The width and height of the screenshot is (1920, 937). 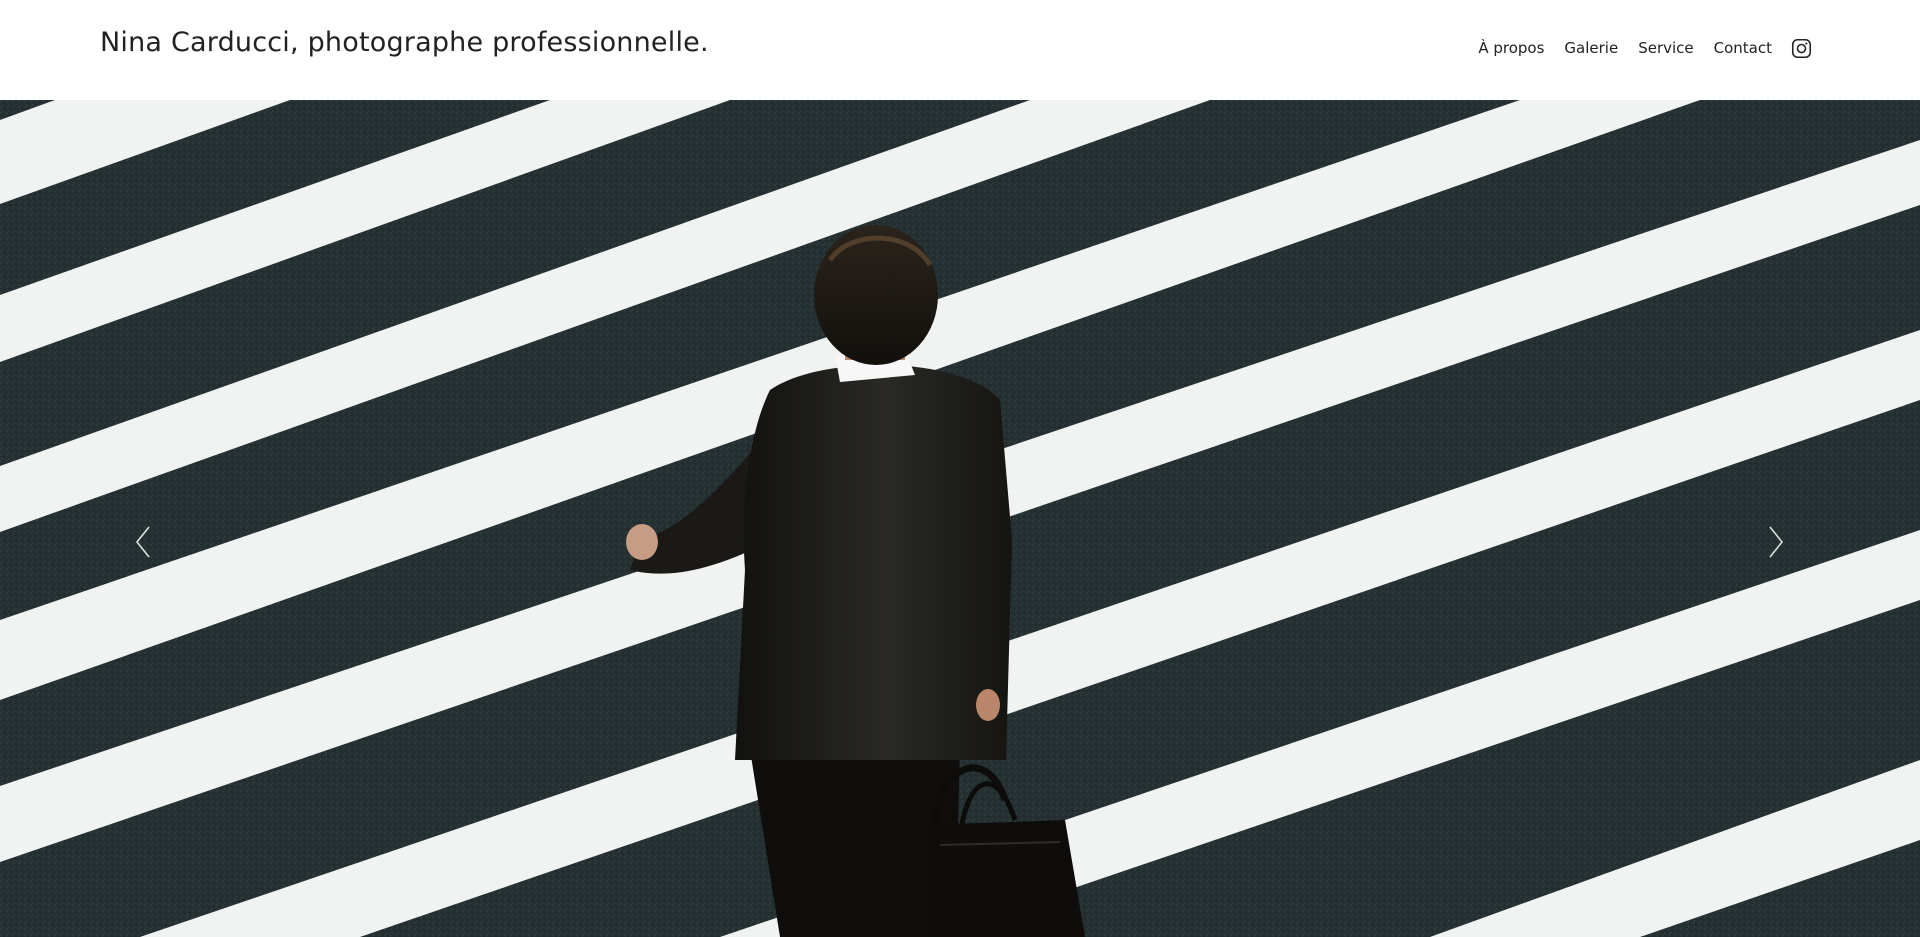 I want to click on nav-link-galerie: Galerie, so click(x=1591, y=48).